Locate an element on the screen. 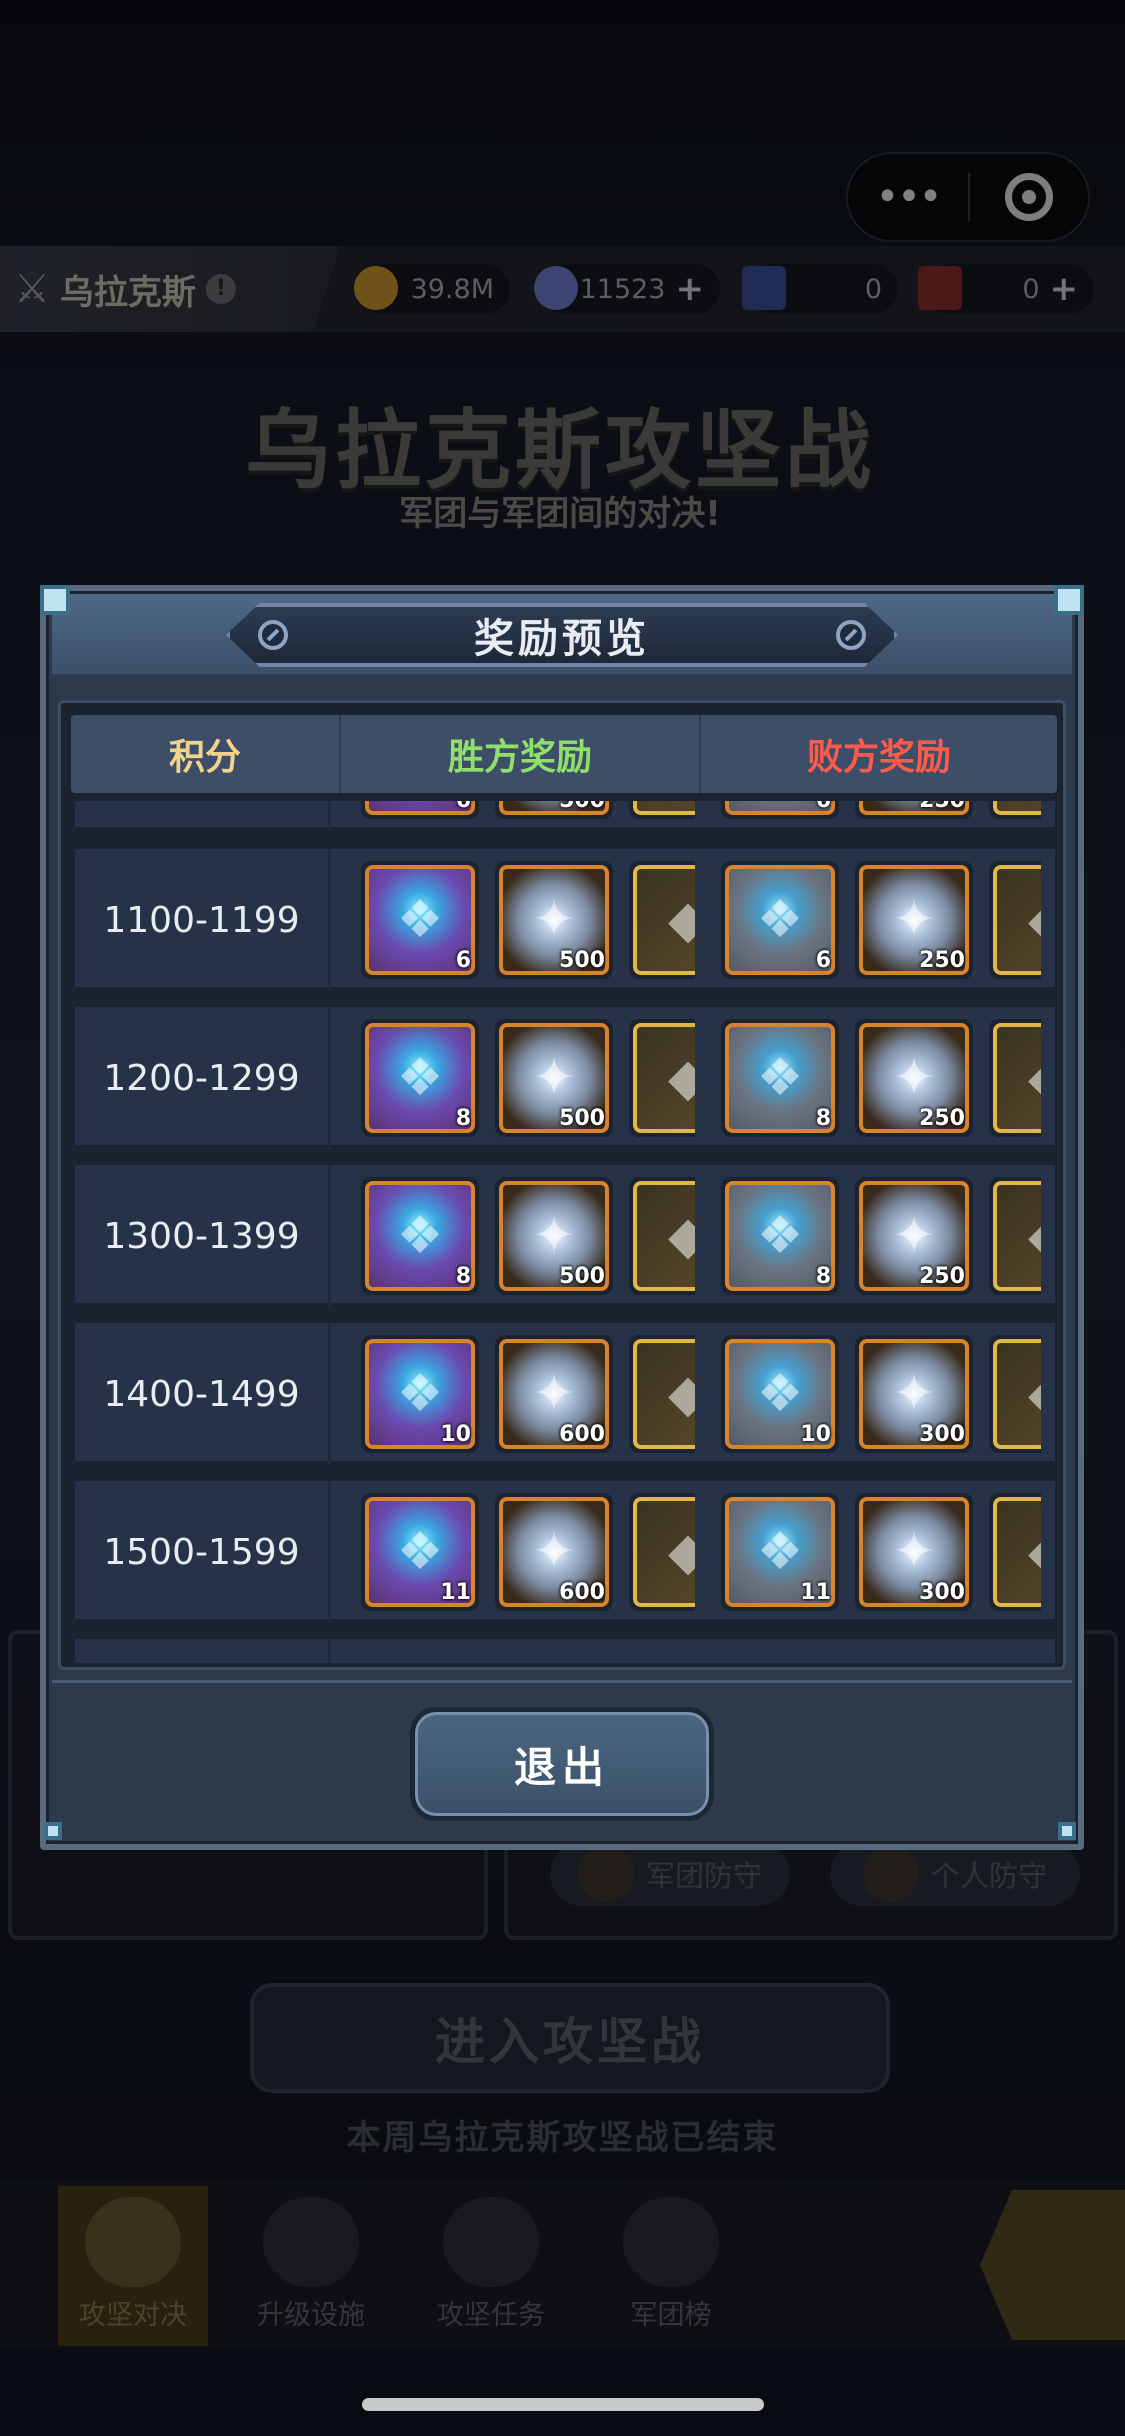  table-row: 1100-1199❖6✦500◆❖6✦250◆ is located at coordinates (565, 920).